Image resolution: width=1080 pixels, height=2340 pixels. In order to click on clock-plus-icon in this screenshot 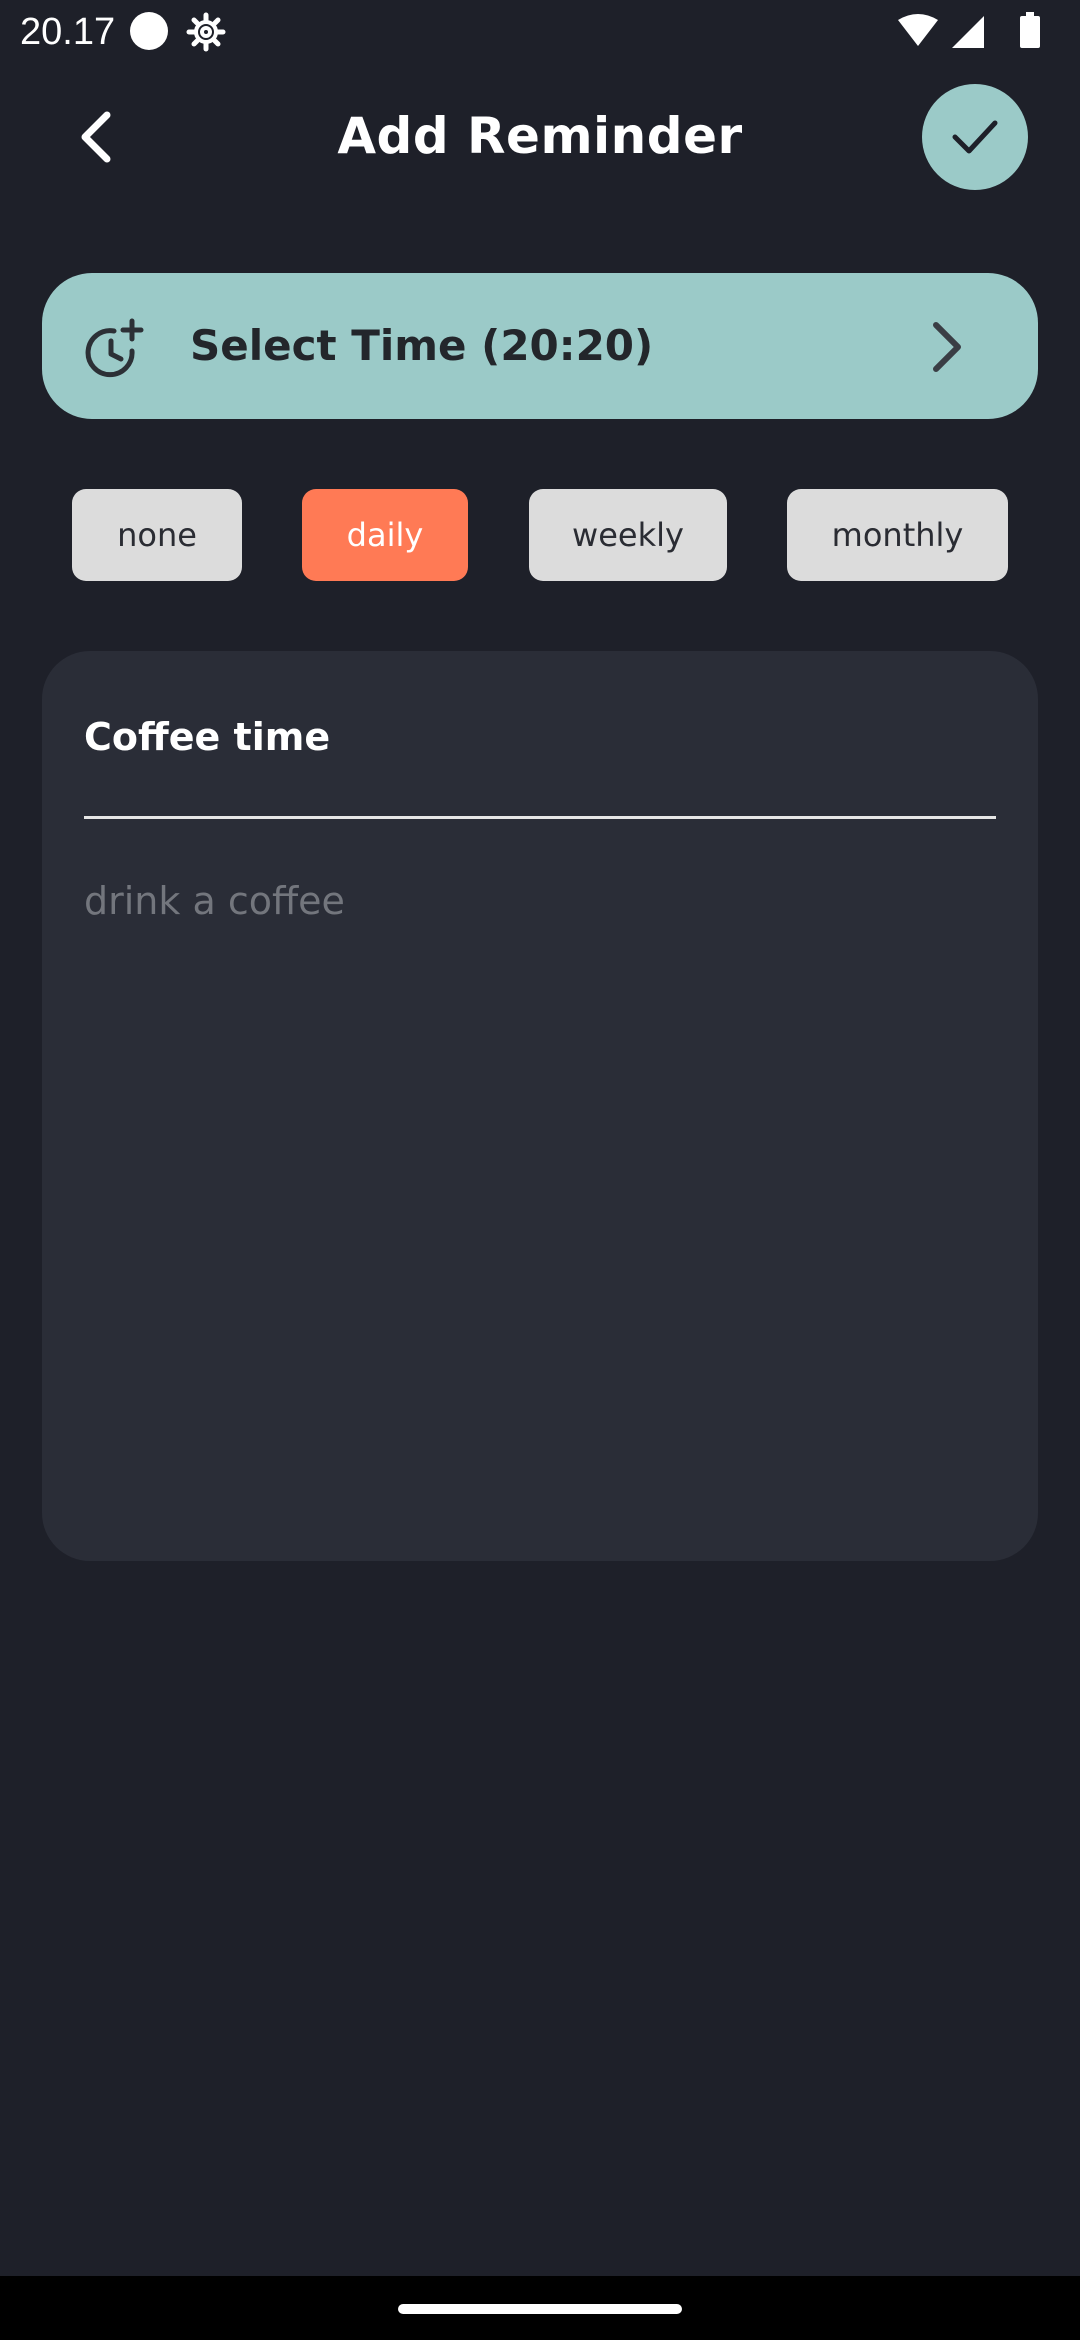, I will do `click(114, 348)`.